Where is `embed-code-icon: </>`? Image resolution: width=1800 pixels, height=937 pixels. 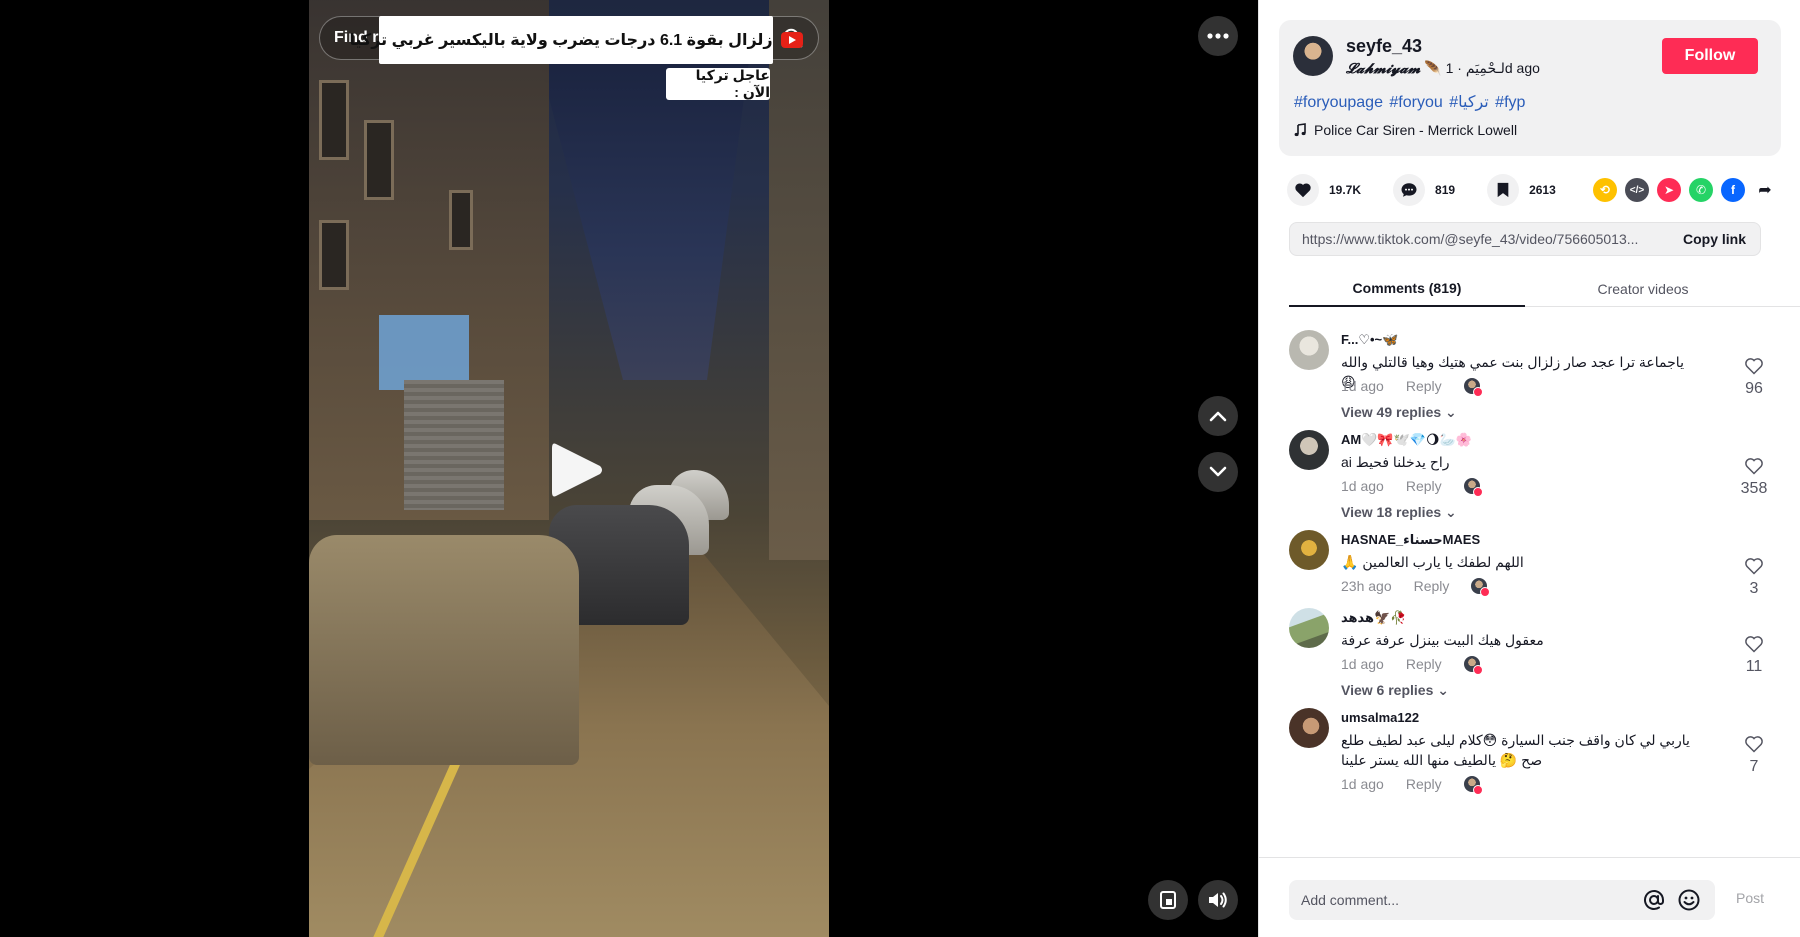 embed-code-icon: </> is located at coordinates (1637, 190).